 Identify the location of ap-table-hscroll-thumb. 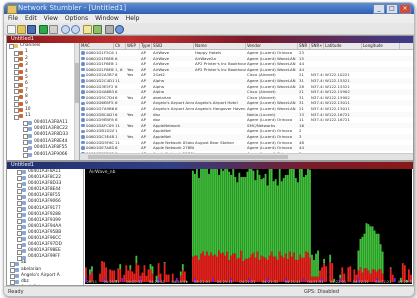
(188, 157).